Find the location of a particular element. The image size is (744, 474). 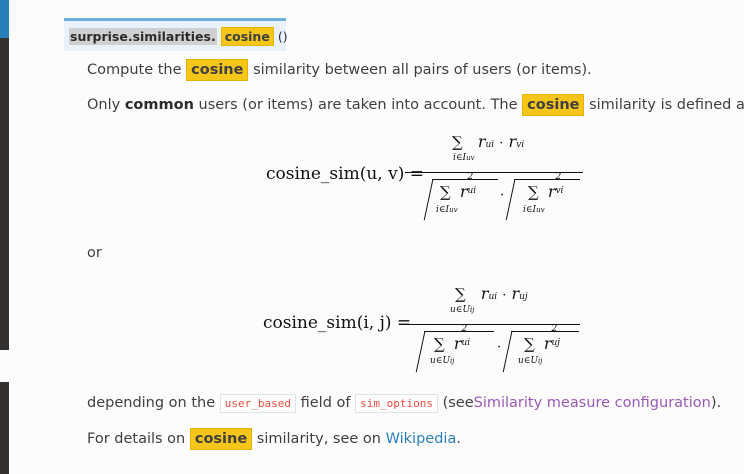

formula2-den-right: ∑ r 2 uj is located at coordinates (542, 338).